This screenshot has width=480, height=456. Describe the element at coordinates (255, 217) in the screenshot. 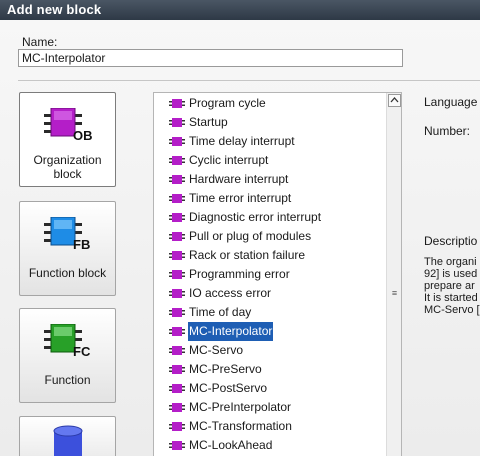

I see `list-item-label: Diagnostic error interrupt` at that location.